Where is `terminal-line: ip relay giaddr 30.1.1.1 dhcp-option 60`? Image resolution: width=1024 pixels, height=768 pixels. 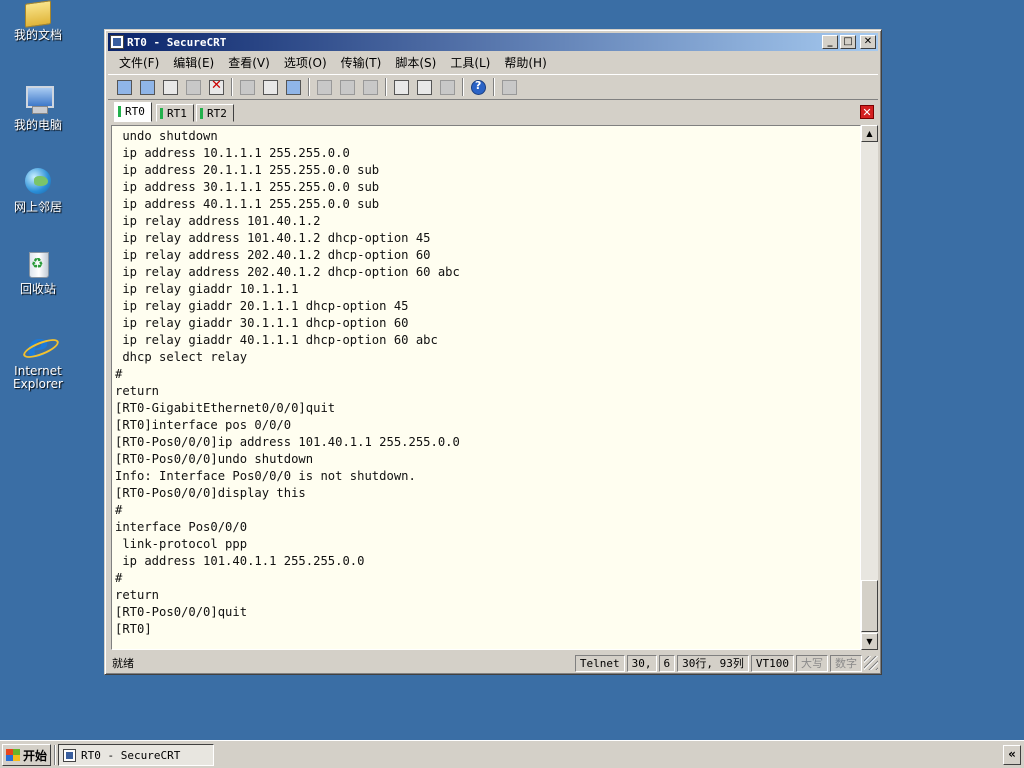 terminal-line: ip relay giaddr 30.1.1.1 dhcp-option 60 is located at coordinates (262, 323).